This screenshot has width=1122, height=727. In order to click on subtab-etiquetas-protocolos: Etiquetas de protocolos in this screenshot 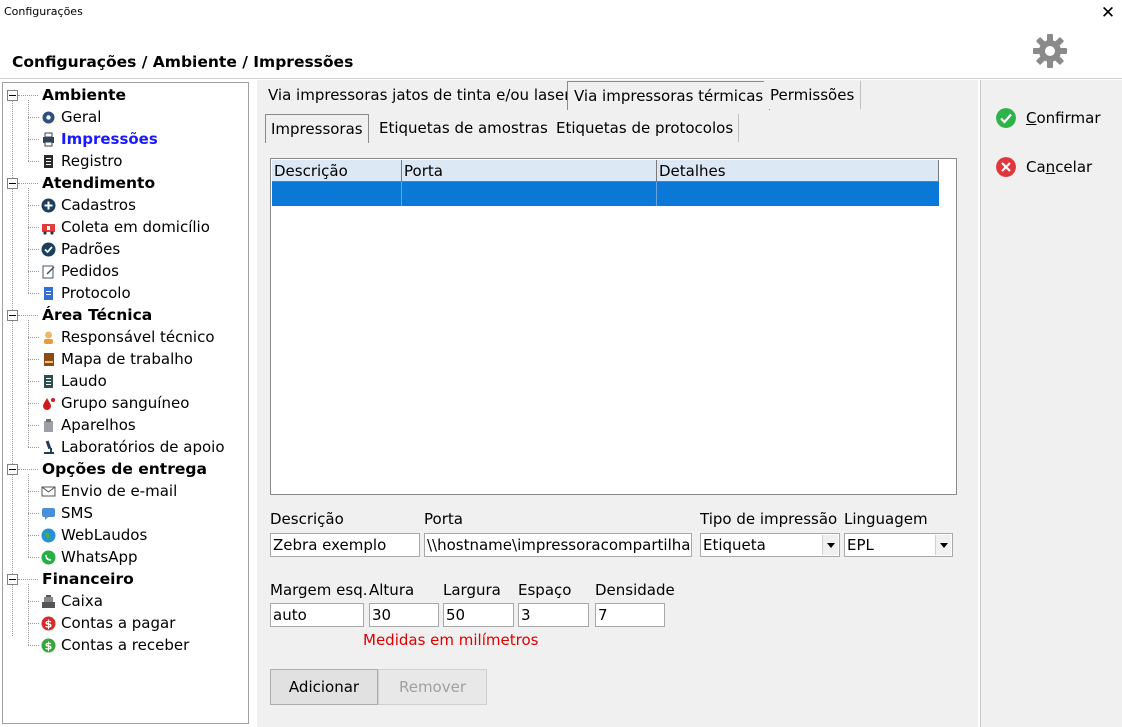, I will do `click(645, 128)`.